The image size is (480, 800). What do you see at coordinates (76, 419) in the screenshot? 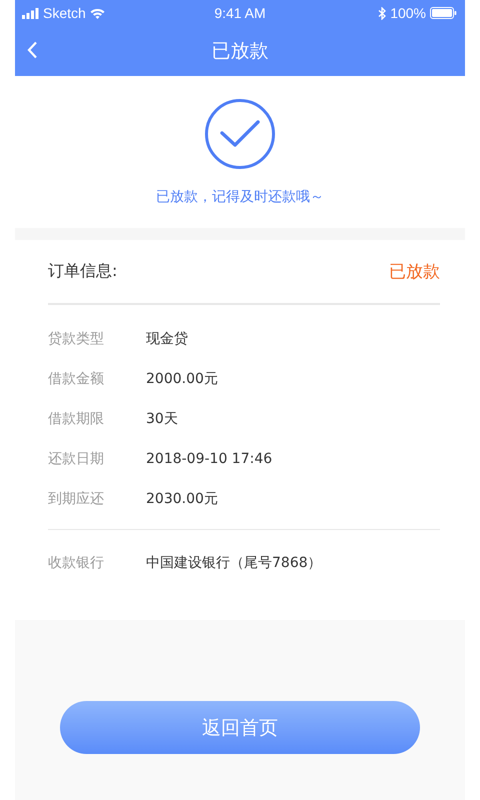
I see `field-label: 借款期限` at bounding box center [76, 419].